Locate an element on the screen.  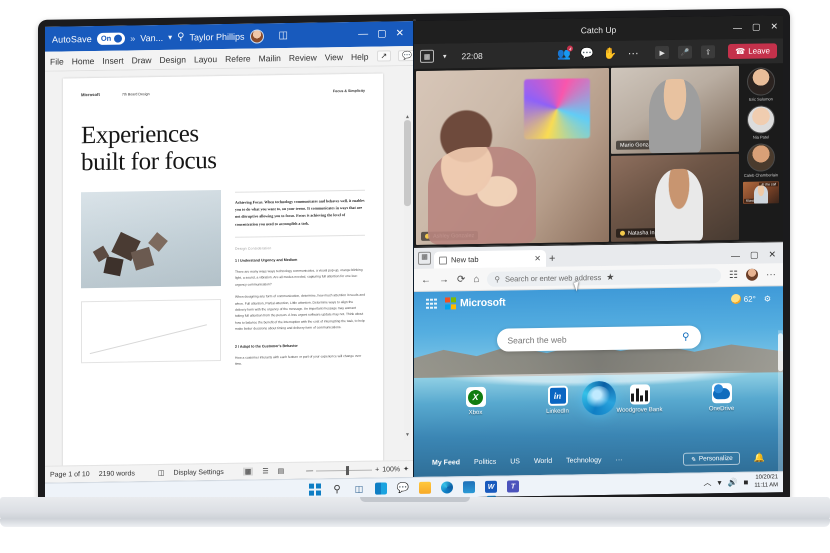
comments-icon: 💬 is located at coordinates (406, 55).